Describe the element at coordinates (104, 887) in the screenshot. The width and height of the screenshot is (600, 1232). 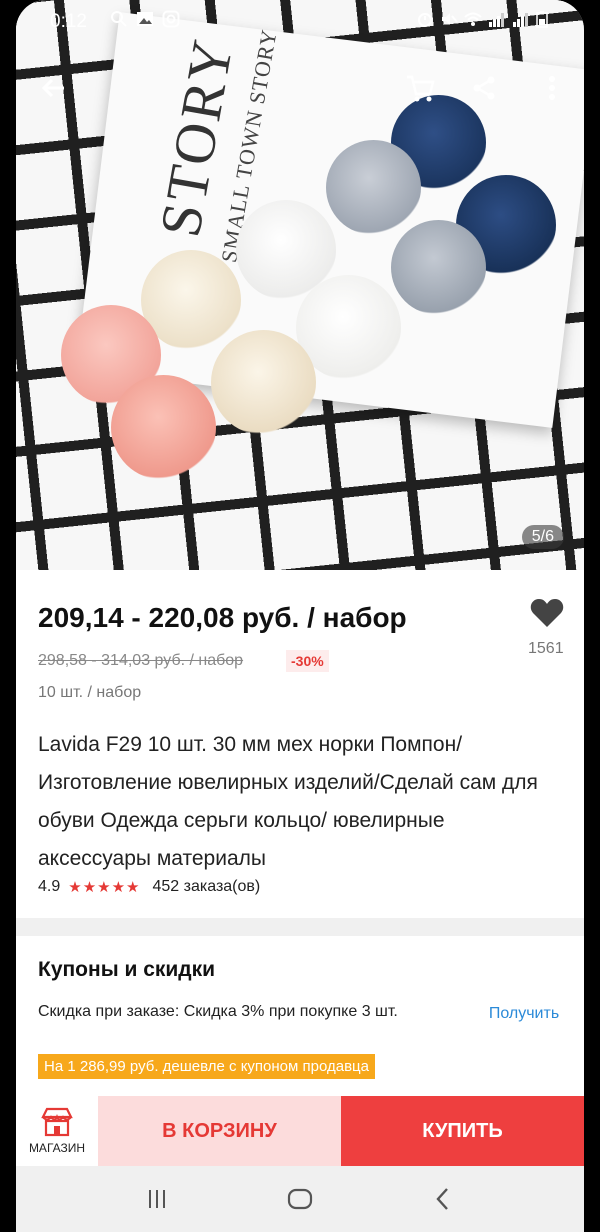
I see `star-rating-icon: ★★★★★` at that location.